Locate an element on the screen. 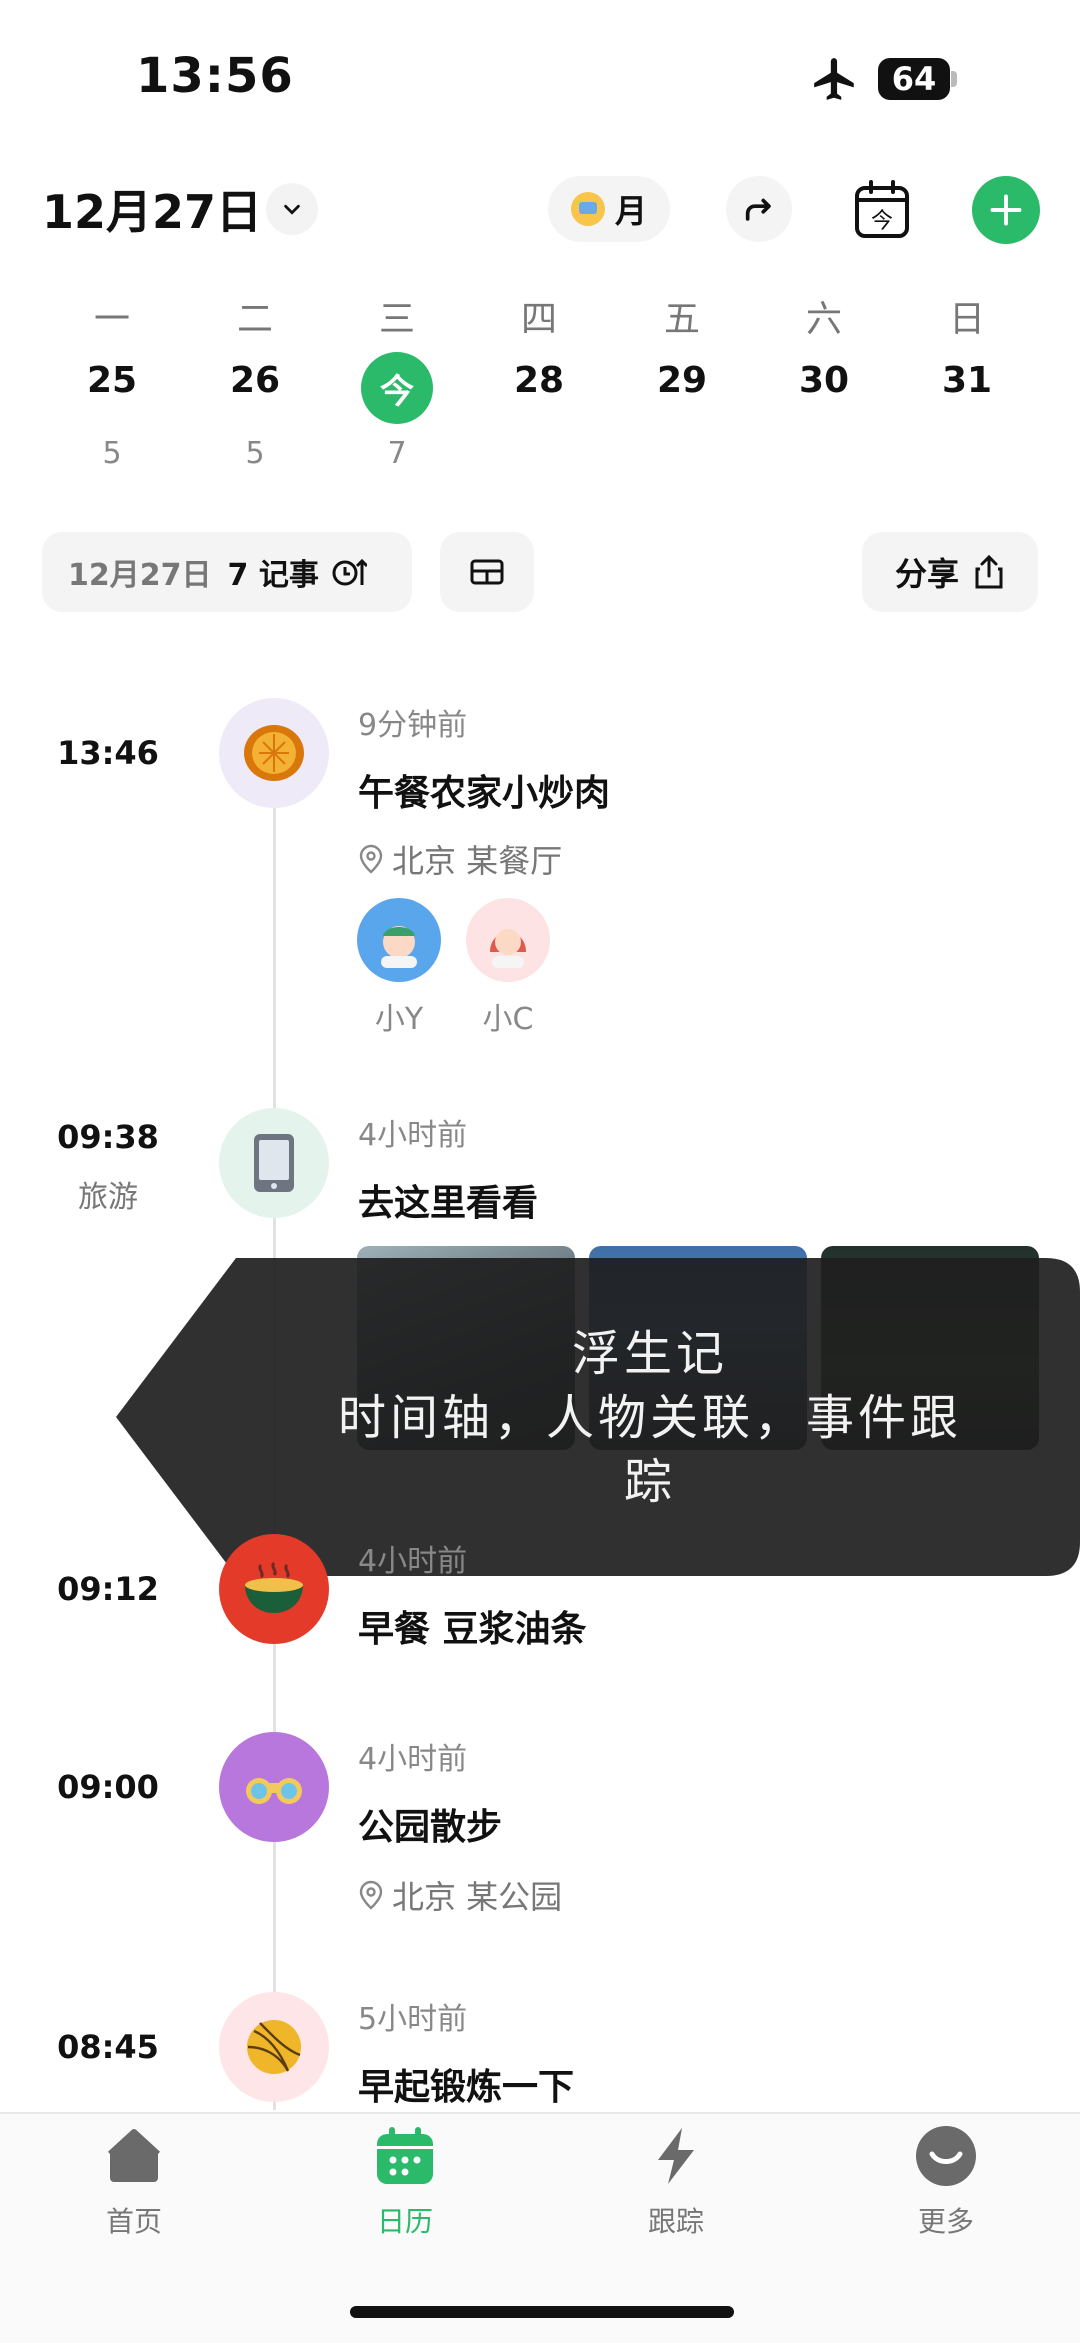 This screenshot has width=1080, height=2343. event-title: 公园散步 is located at coordinates (430, 1827).